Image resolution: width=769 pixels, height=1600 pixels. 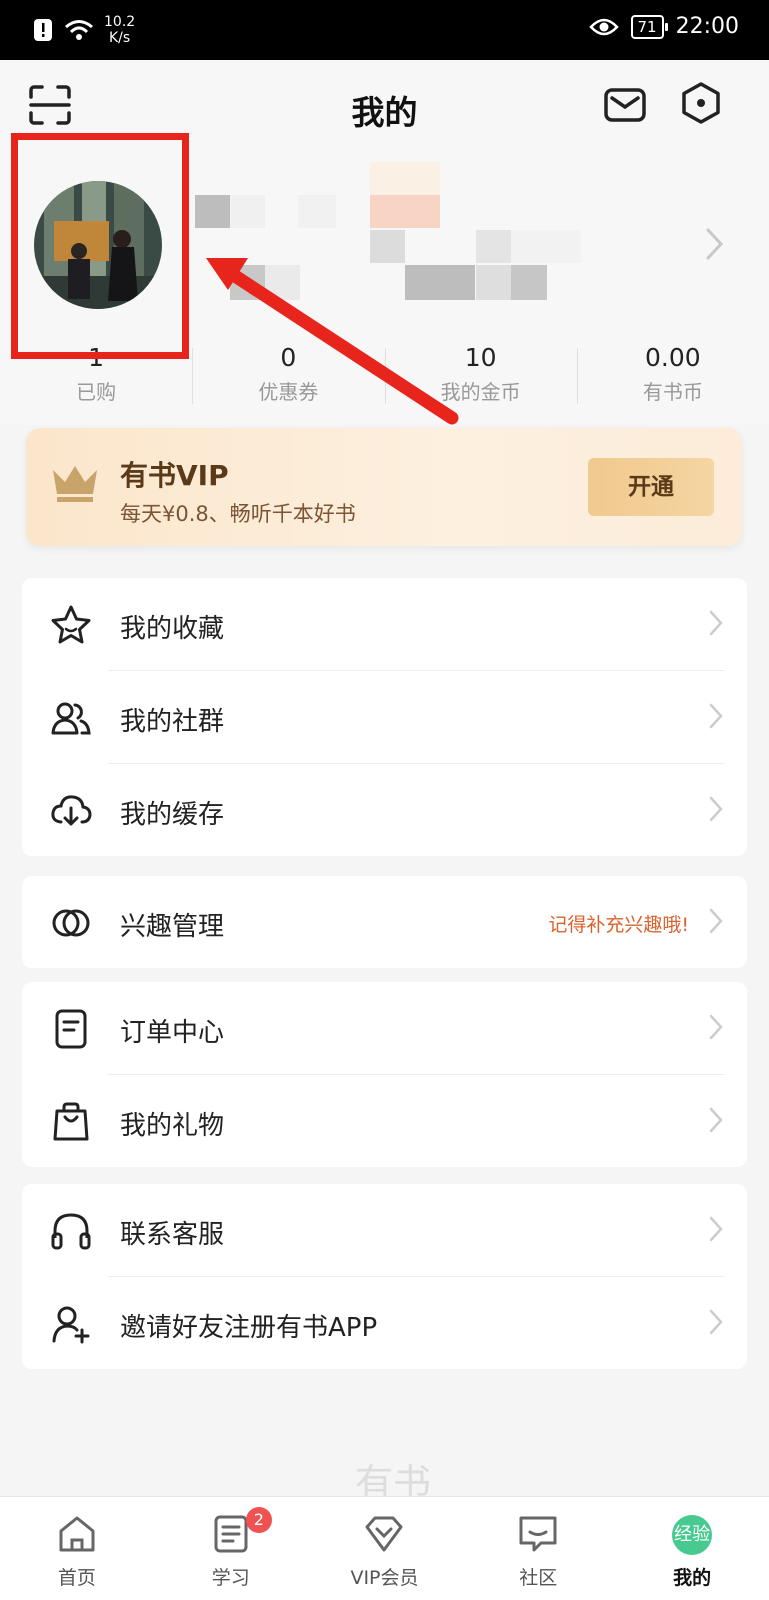 I want to click on interest-circles-icon, so click(x=71, y=923).